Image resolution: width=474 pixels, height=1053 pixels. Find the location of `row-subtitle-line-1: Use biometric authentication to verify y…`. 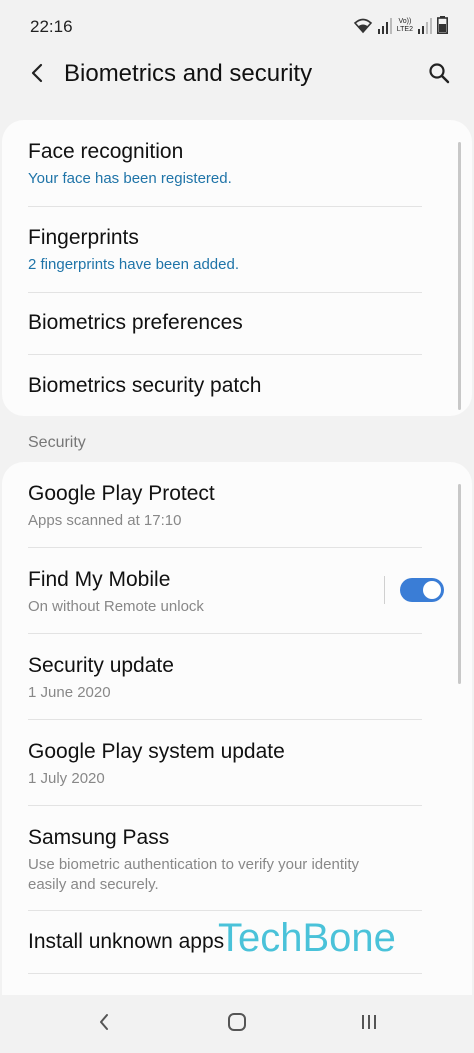

row-subtitle-line-1: Use biometric authentication to verify y… is located at coordinates (193, 864).